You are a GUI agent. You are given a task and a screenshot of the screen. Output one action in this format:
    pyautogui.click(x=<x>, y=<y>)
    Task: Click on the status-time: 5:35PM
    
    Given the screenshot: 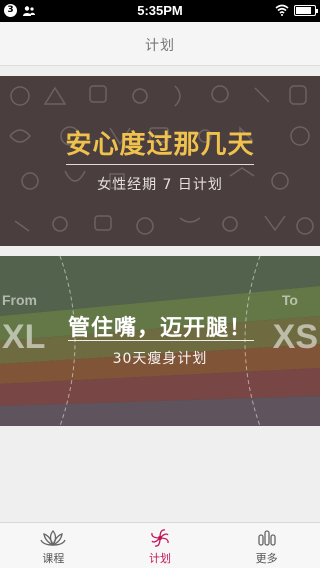 What is the action you would take?
    pyautogui.click(x=160, y=10)
    